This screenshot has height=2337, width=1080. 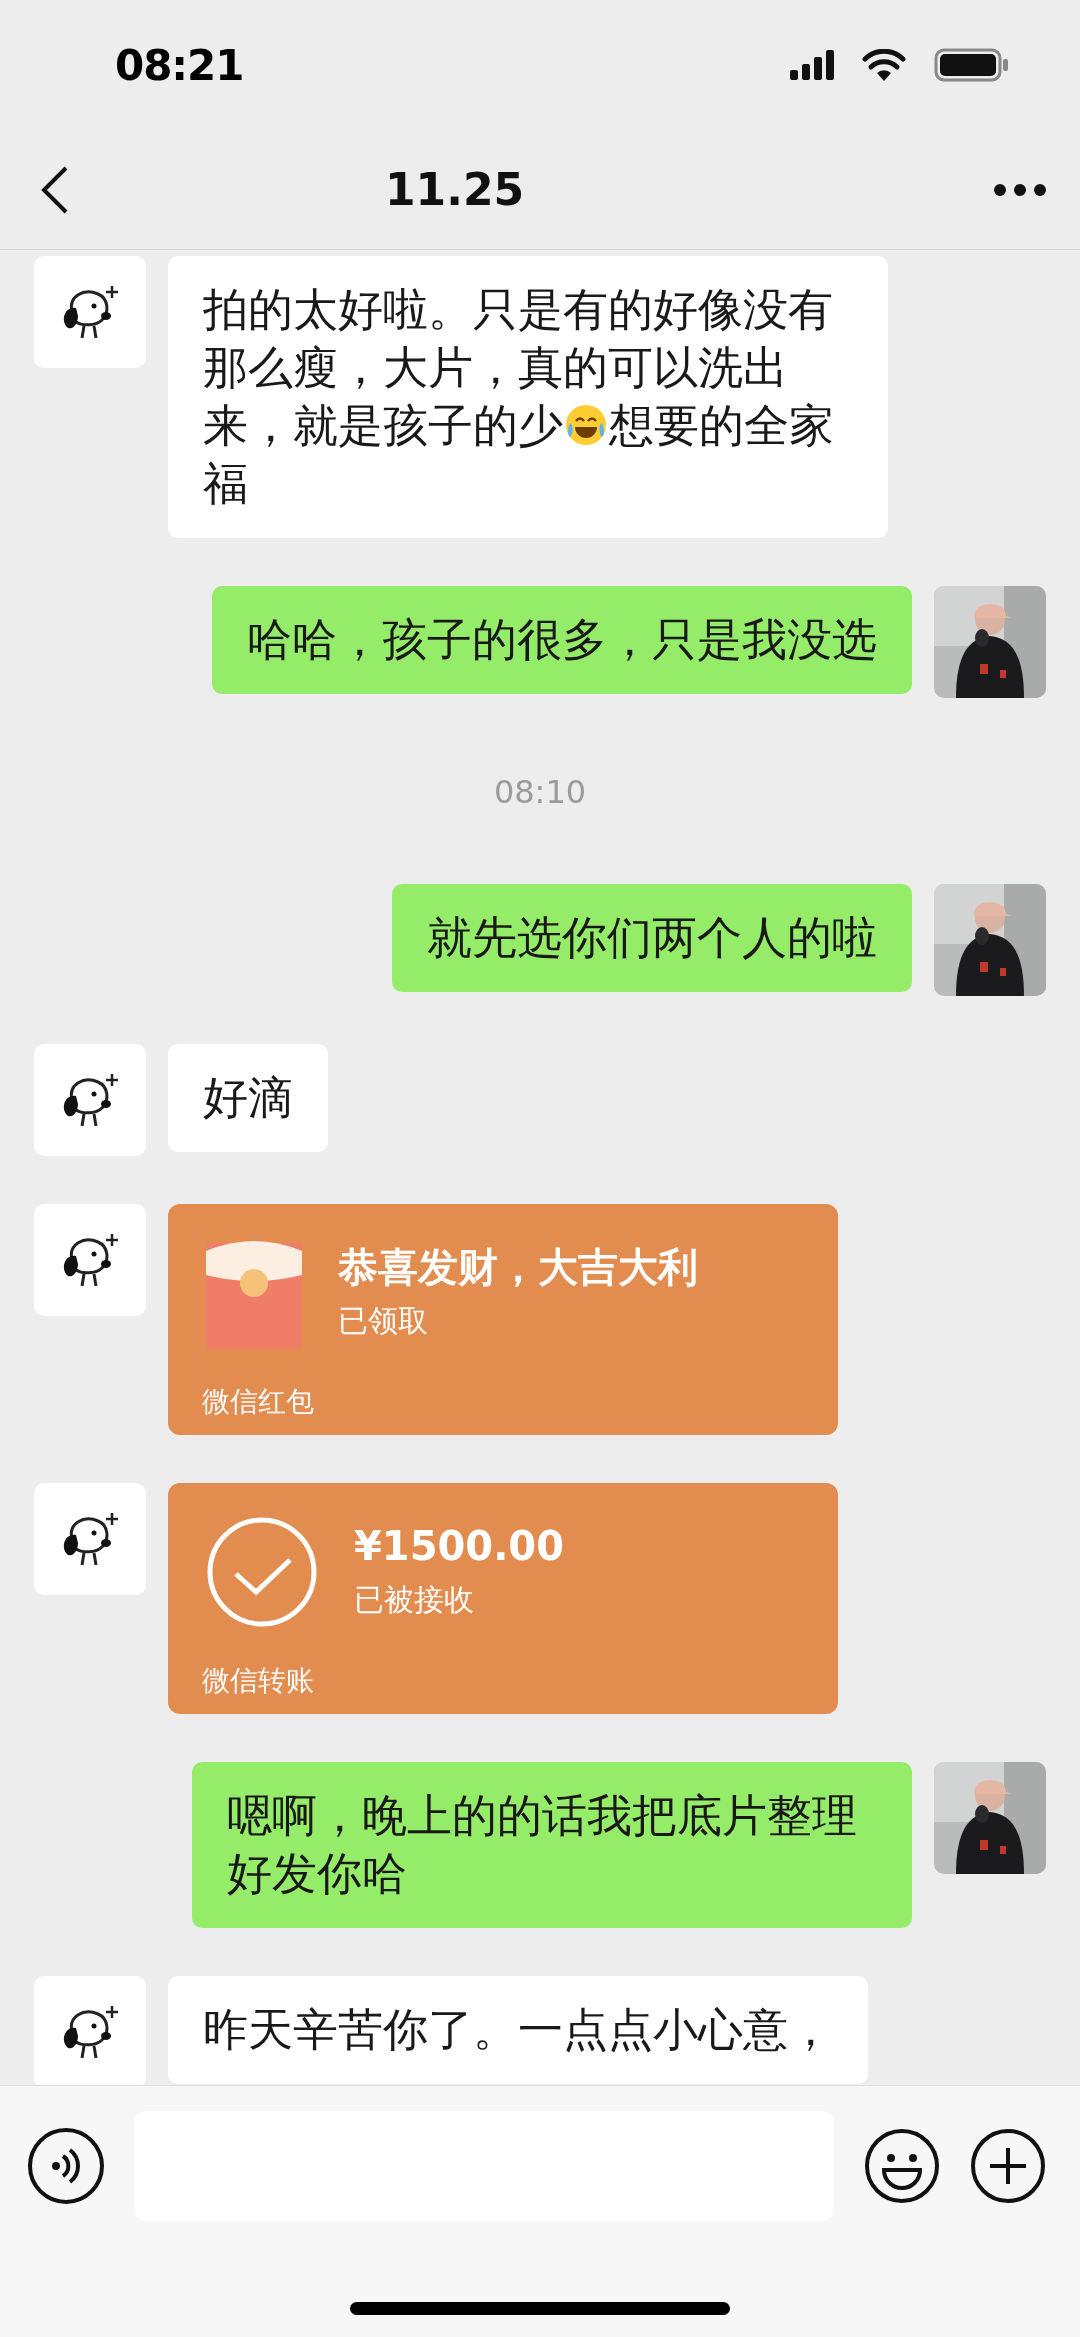 What do you see at coordinates (414, 1600) in the screenshot?
I see `card-status: 已被接收` at bounding box center [414, 1600].